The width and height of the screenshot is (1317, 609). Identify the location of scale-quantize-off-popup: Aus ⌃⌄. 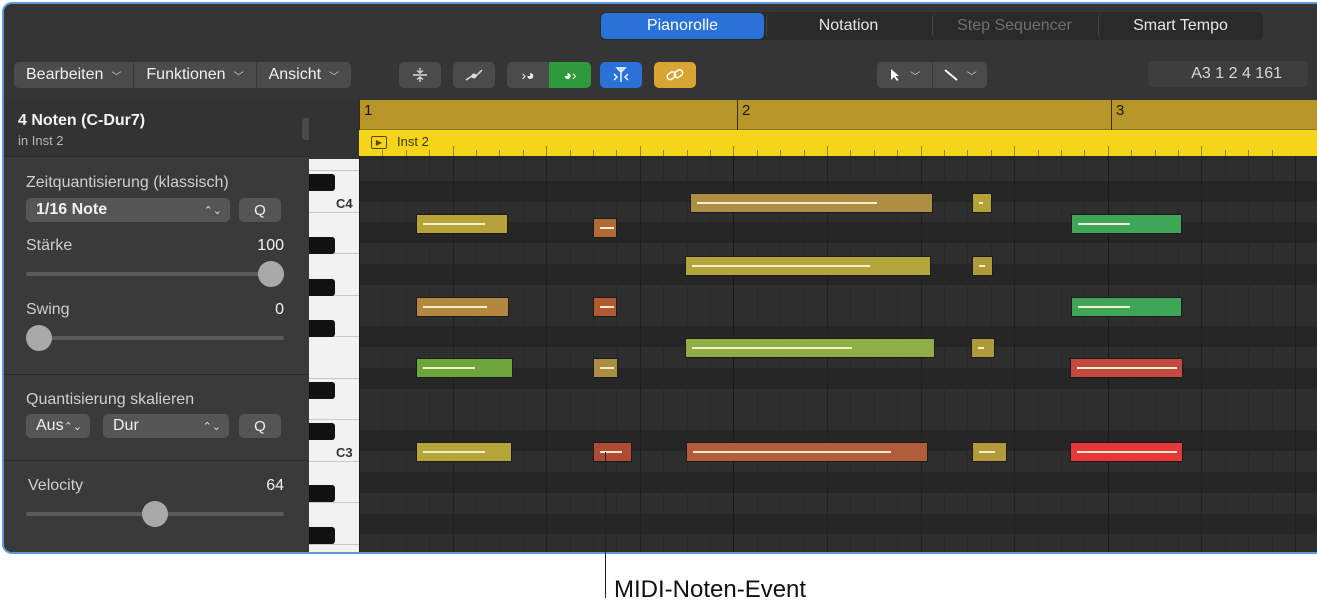
(58, 426).